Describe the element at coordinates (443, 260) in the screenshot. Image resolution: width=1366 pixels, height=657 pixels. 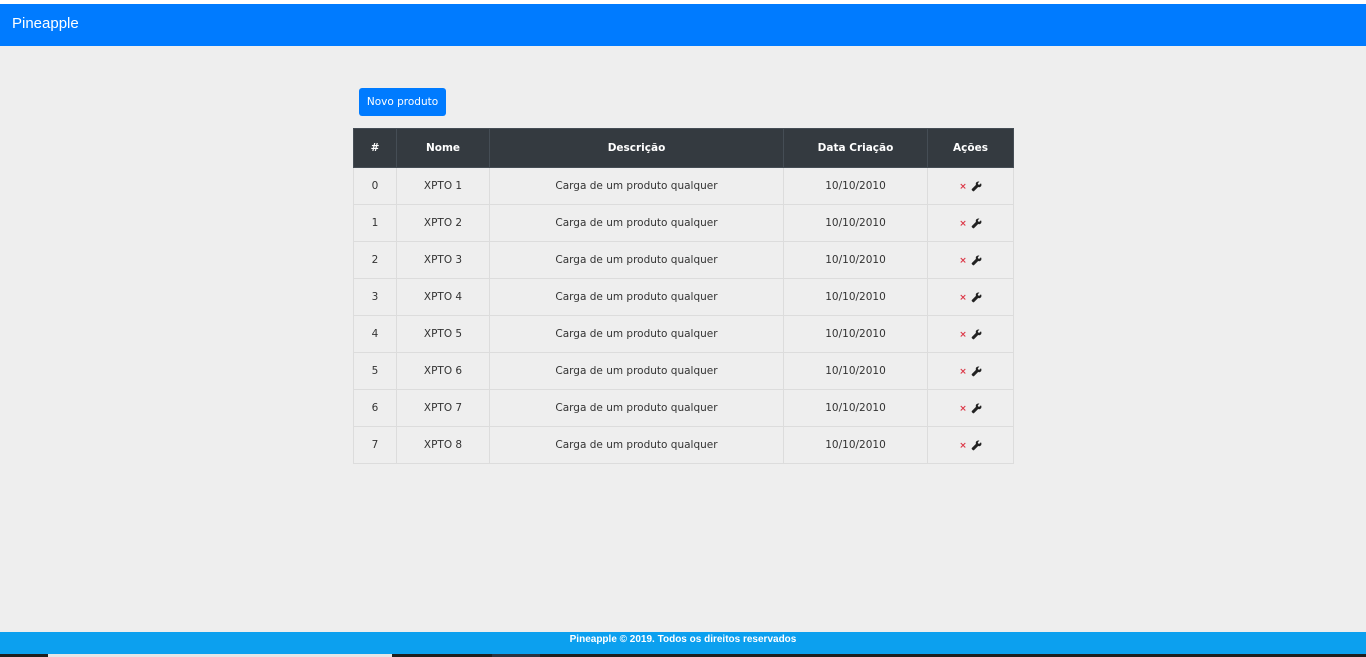
I see `cell-name: XPTO 3` at that location.